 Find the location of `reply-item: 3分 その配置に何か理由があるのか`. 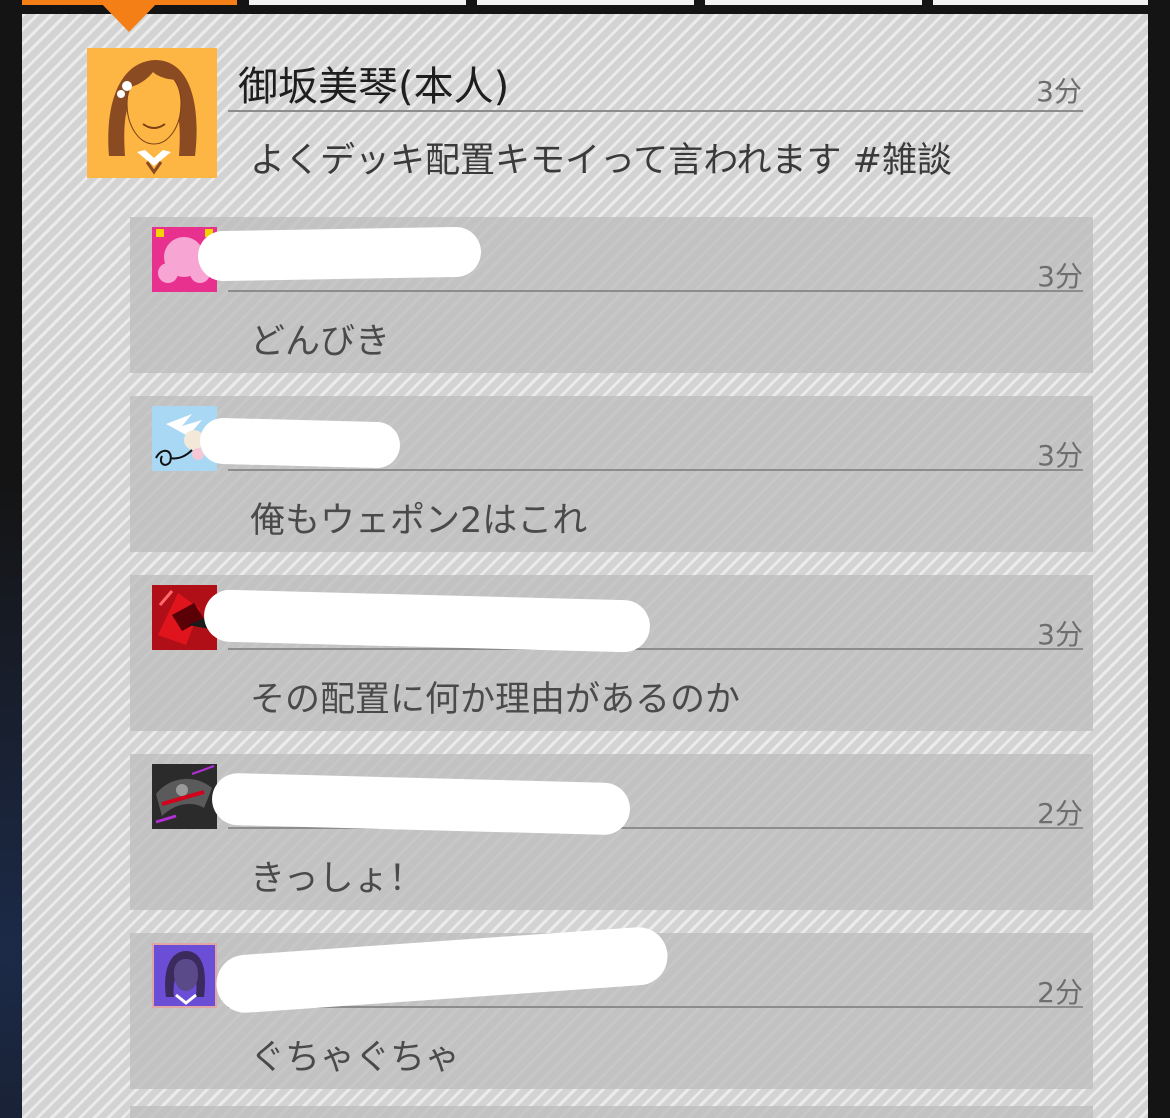

reply-item: 3分 その配置に何か理由があるのか is located at coordinates (611, 653).